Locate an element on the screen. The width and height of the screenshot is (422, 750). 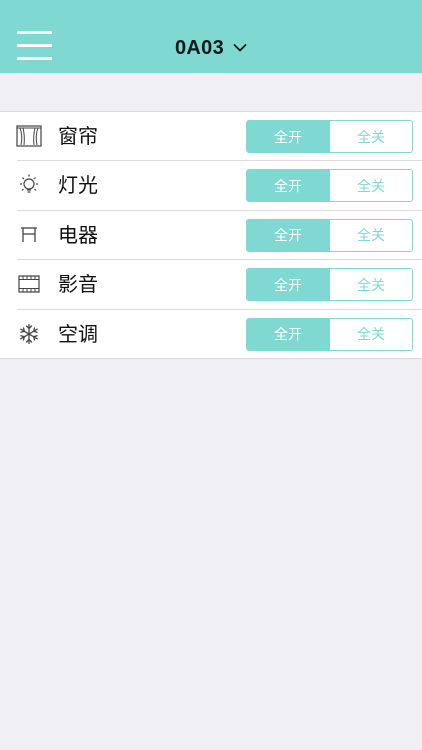
chevron-down-icon is located at coordinates (240, 48).